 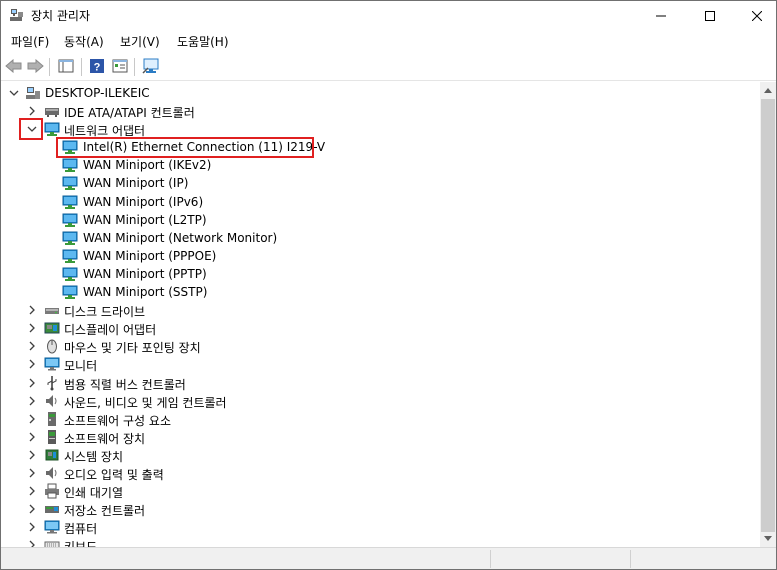 I want to click on tree-category-label: 오디오 입력 및 출력, so click(x=114, y=475).